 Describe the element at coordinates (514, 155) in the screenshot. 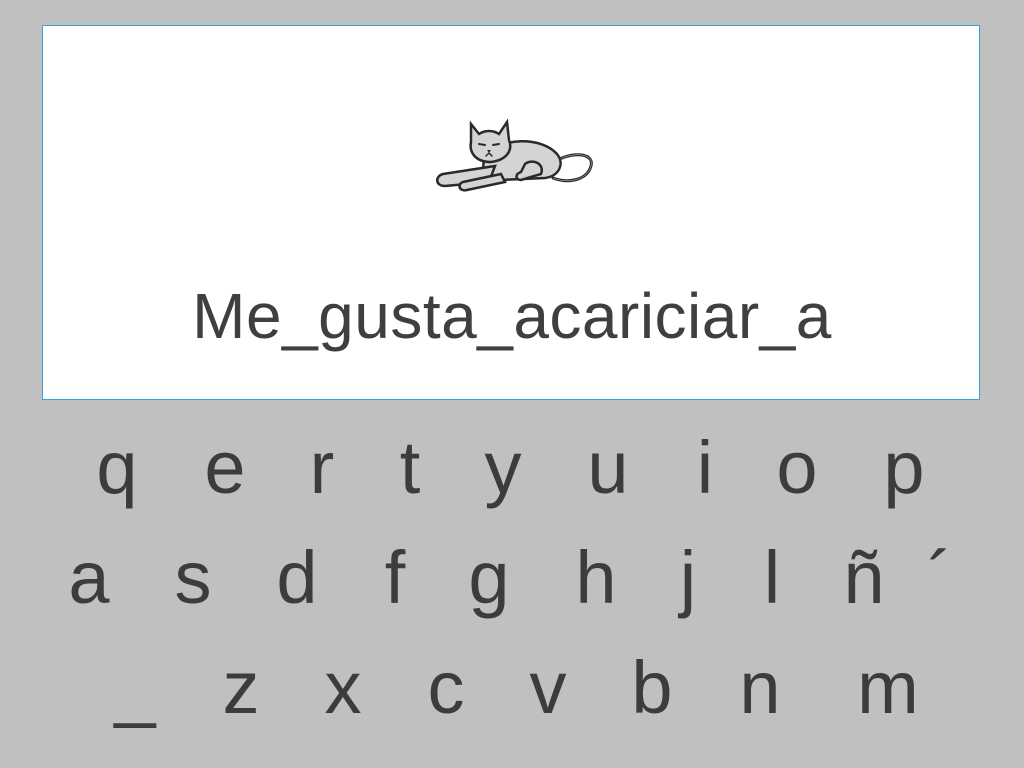

I see `cat-lying-icon` at that location.